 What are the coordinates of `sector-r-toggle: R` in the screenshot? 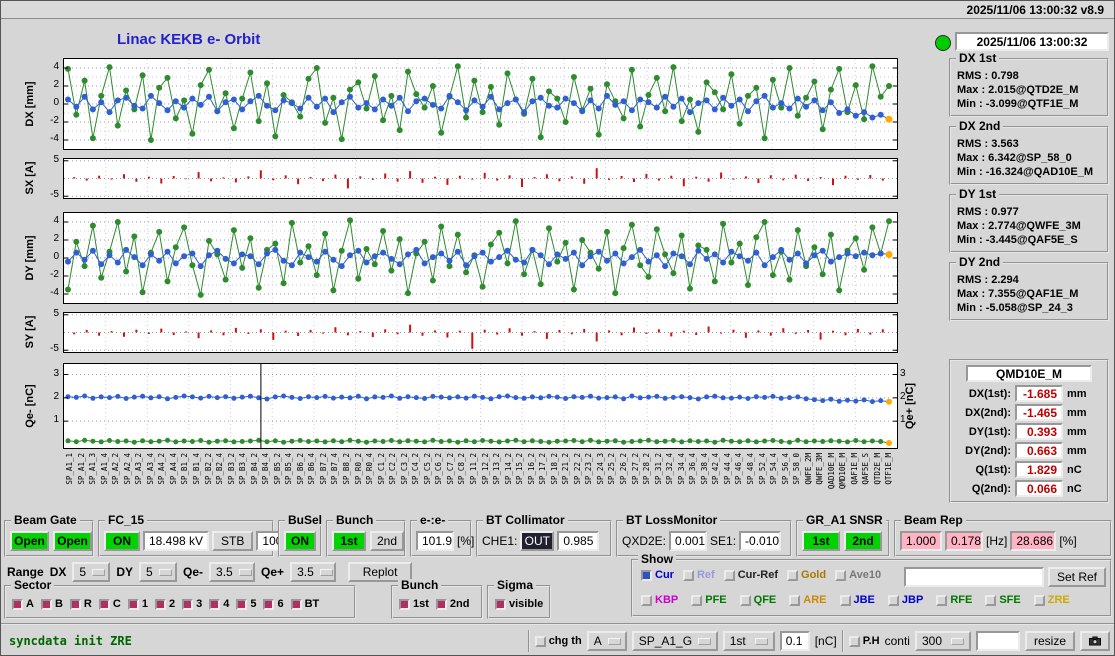 It's located at (80, 604).